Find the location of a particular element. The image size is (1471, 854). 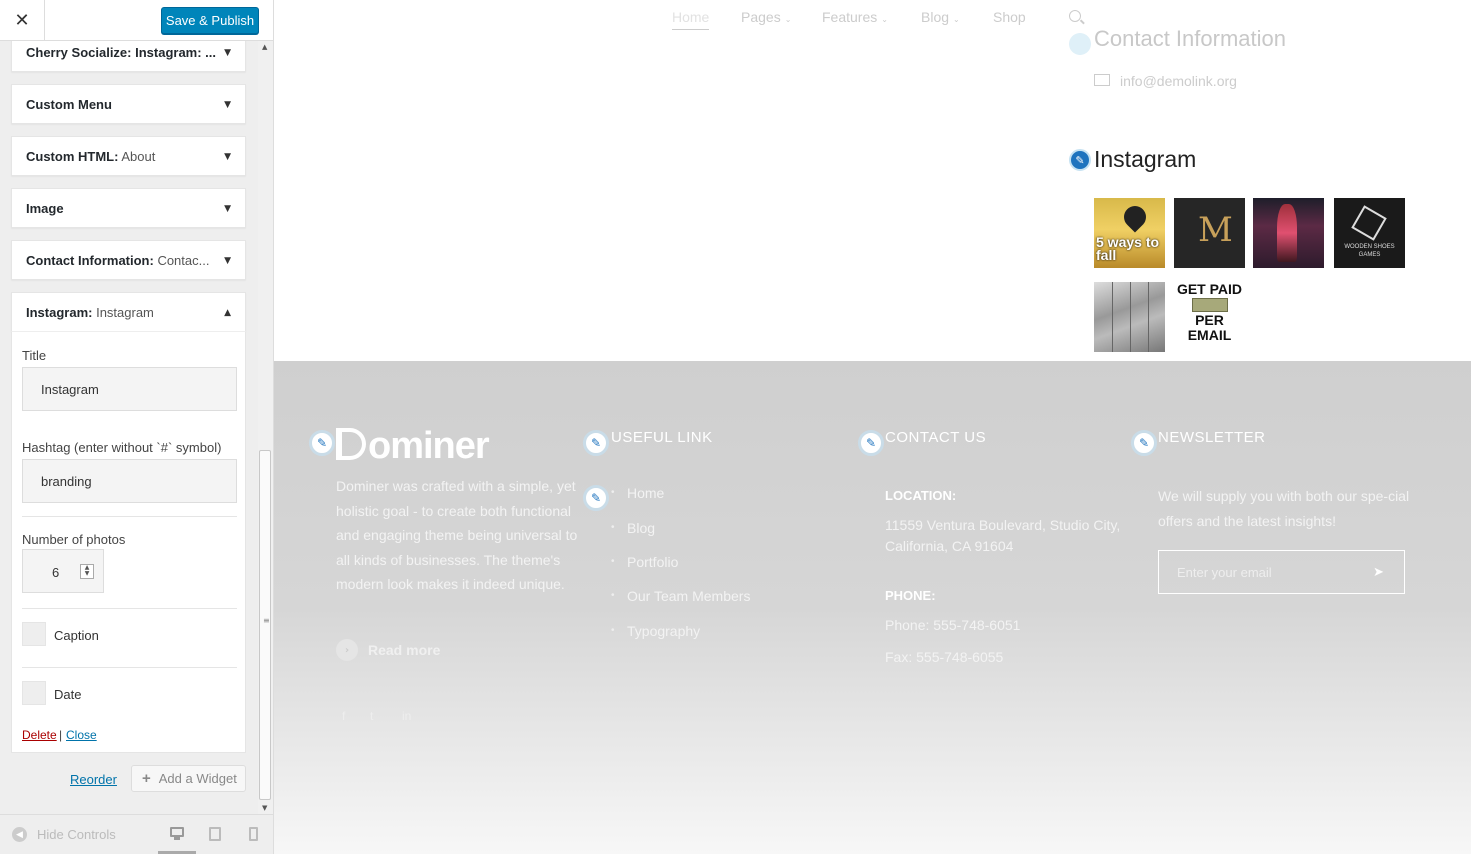

hexagon-logo is located at coordinates (1369, 223).